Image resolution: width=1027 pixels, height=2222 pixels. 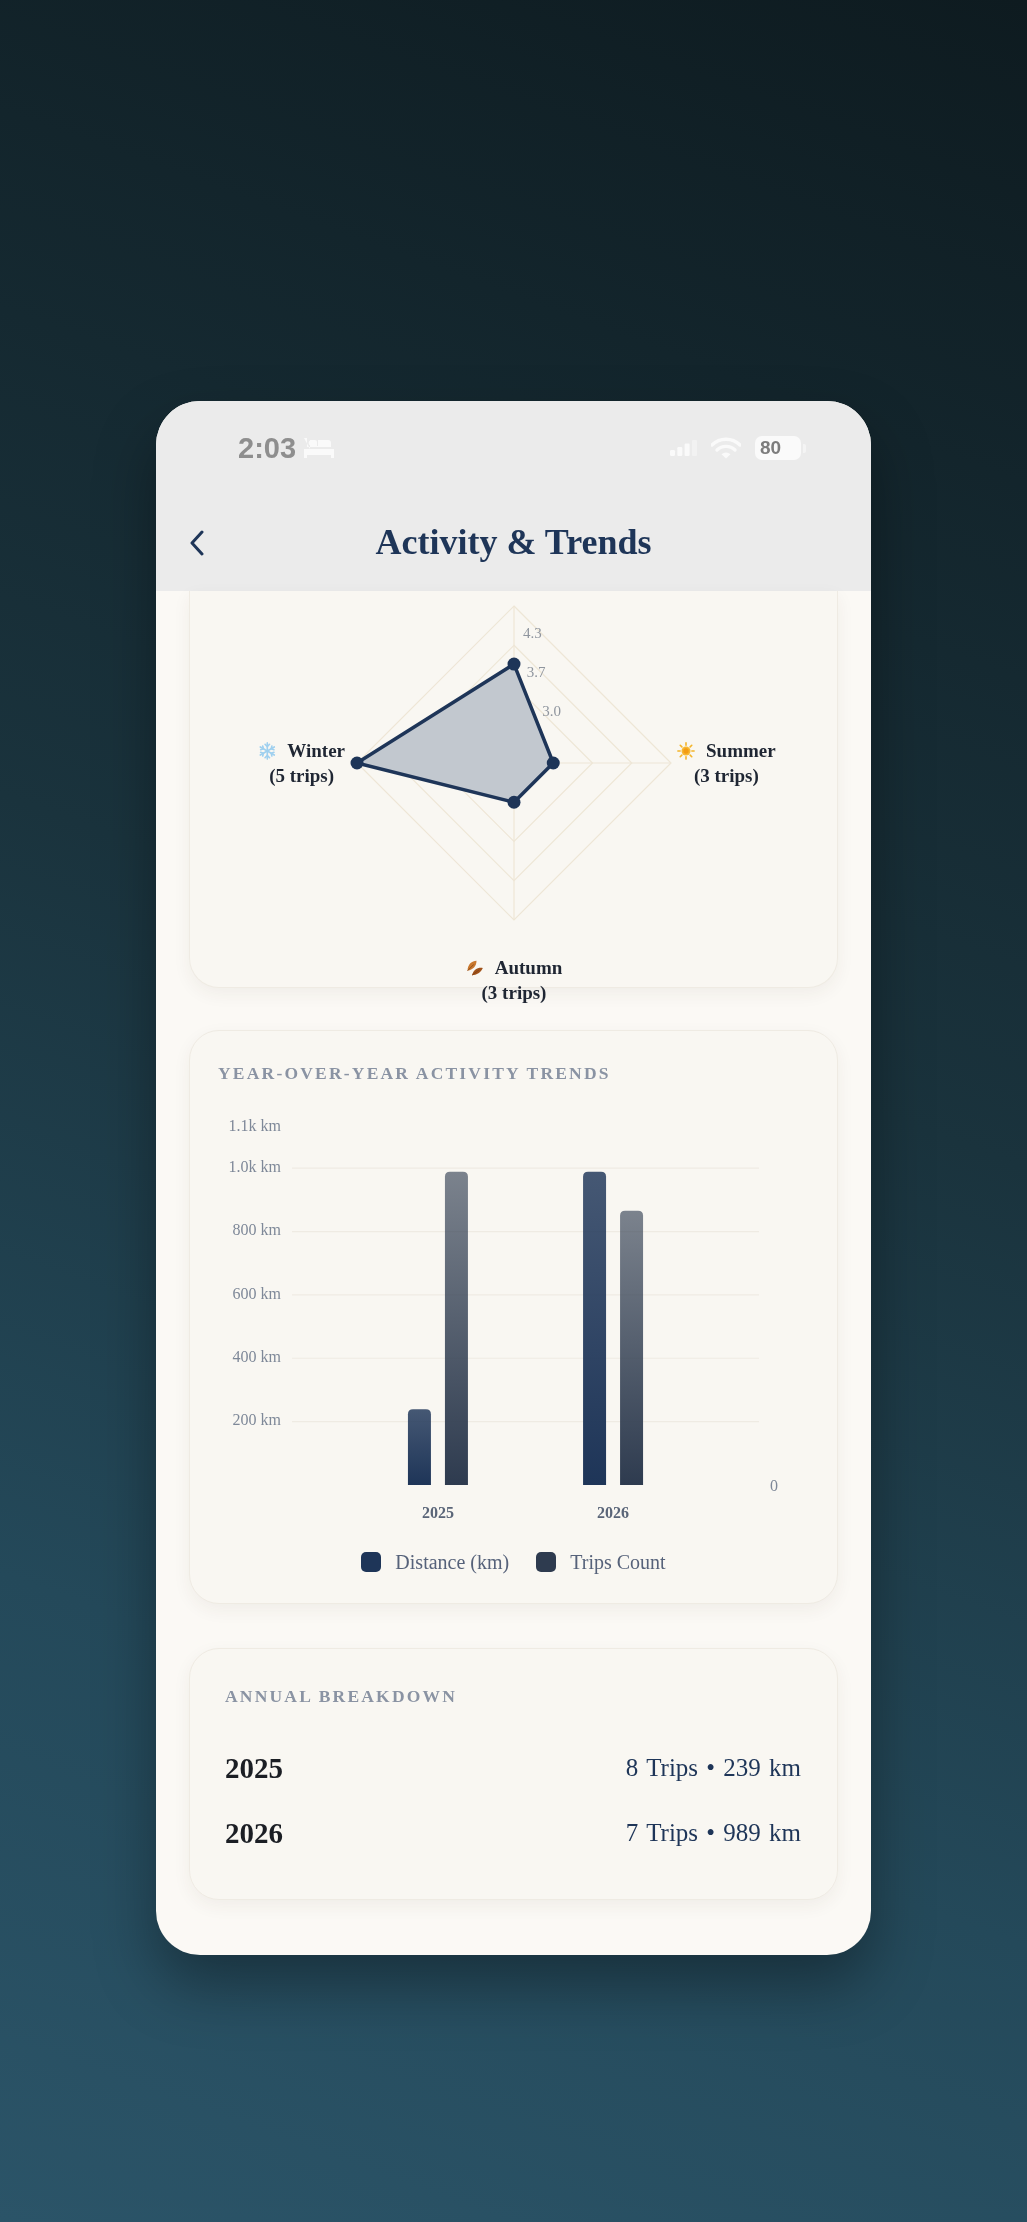 What do you see at coordinates (316, 751) in the screenshot?
I see `axis-label: Winter` at bounding box center [316, 751].